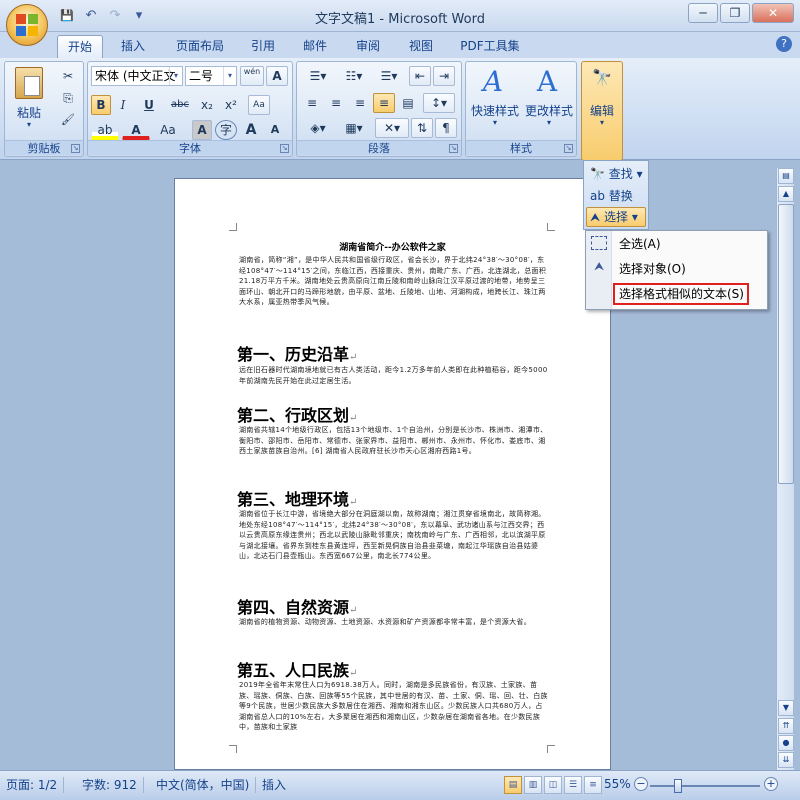 The width and height of the screenshot is (800, 800). Describe the element at coordinates (68, 98) in the screenshot. I see `copy-icon: ⎘` at that location.